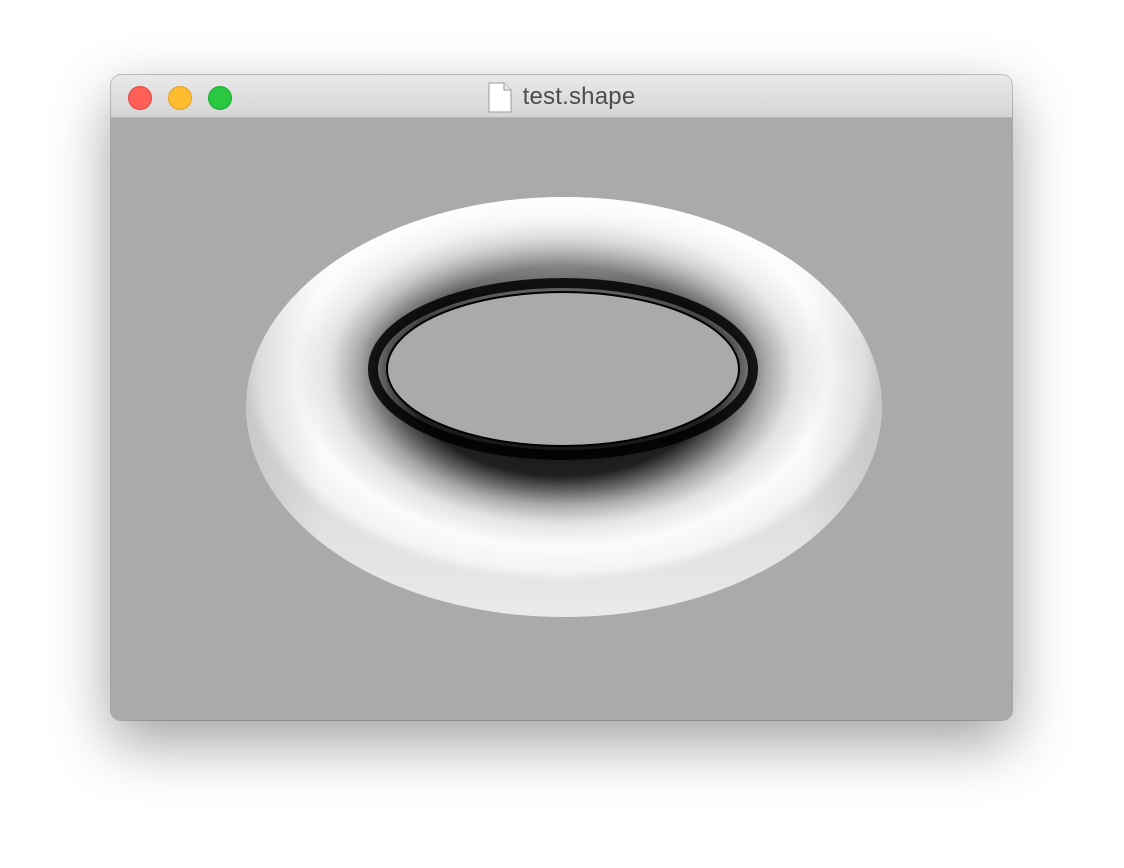 The width and height of the screenshot is (1124, 868). Describe the element at coordinates (579, 96) in the screenshot. I see `window-title: test.shape` at that location.